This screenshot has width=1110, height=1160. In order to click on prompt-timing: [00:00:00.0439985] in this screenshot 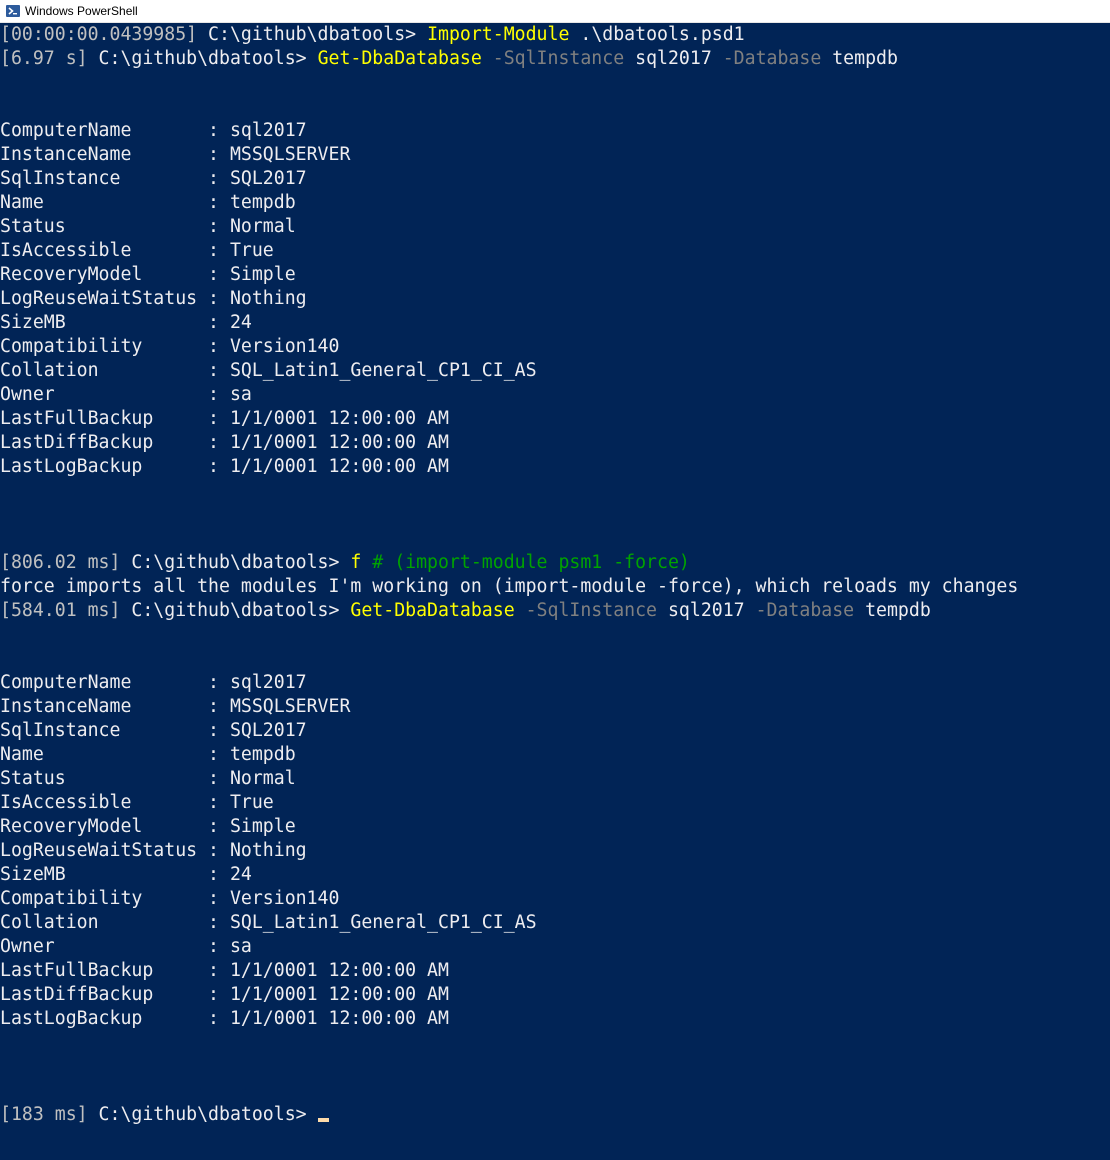, I will do `click(99, 34)`.